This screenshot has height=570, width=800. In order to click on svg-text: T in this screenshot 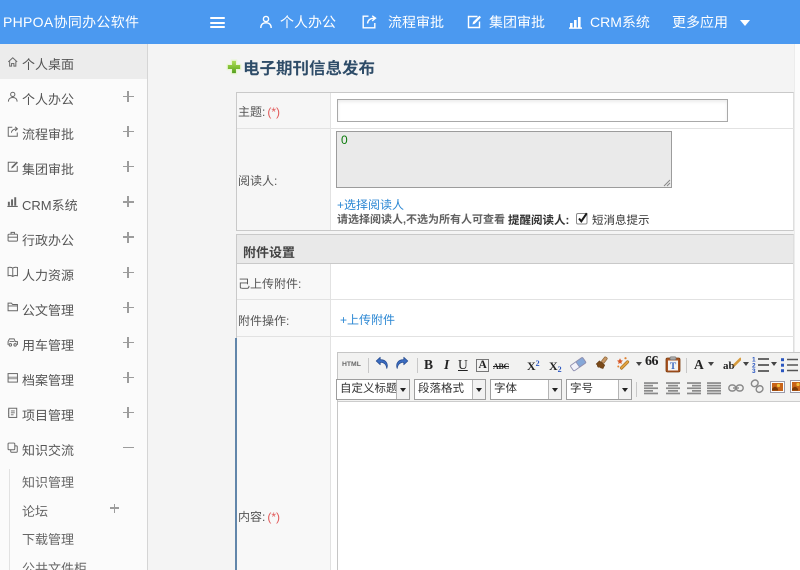, I will do `click(673, 367)`.